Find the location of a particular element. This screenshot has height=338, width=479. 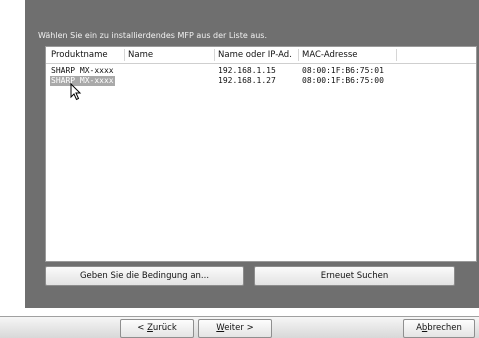

column-header-mac: MAC-Adresse is located at coordinates (352, 55).